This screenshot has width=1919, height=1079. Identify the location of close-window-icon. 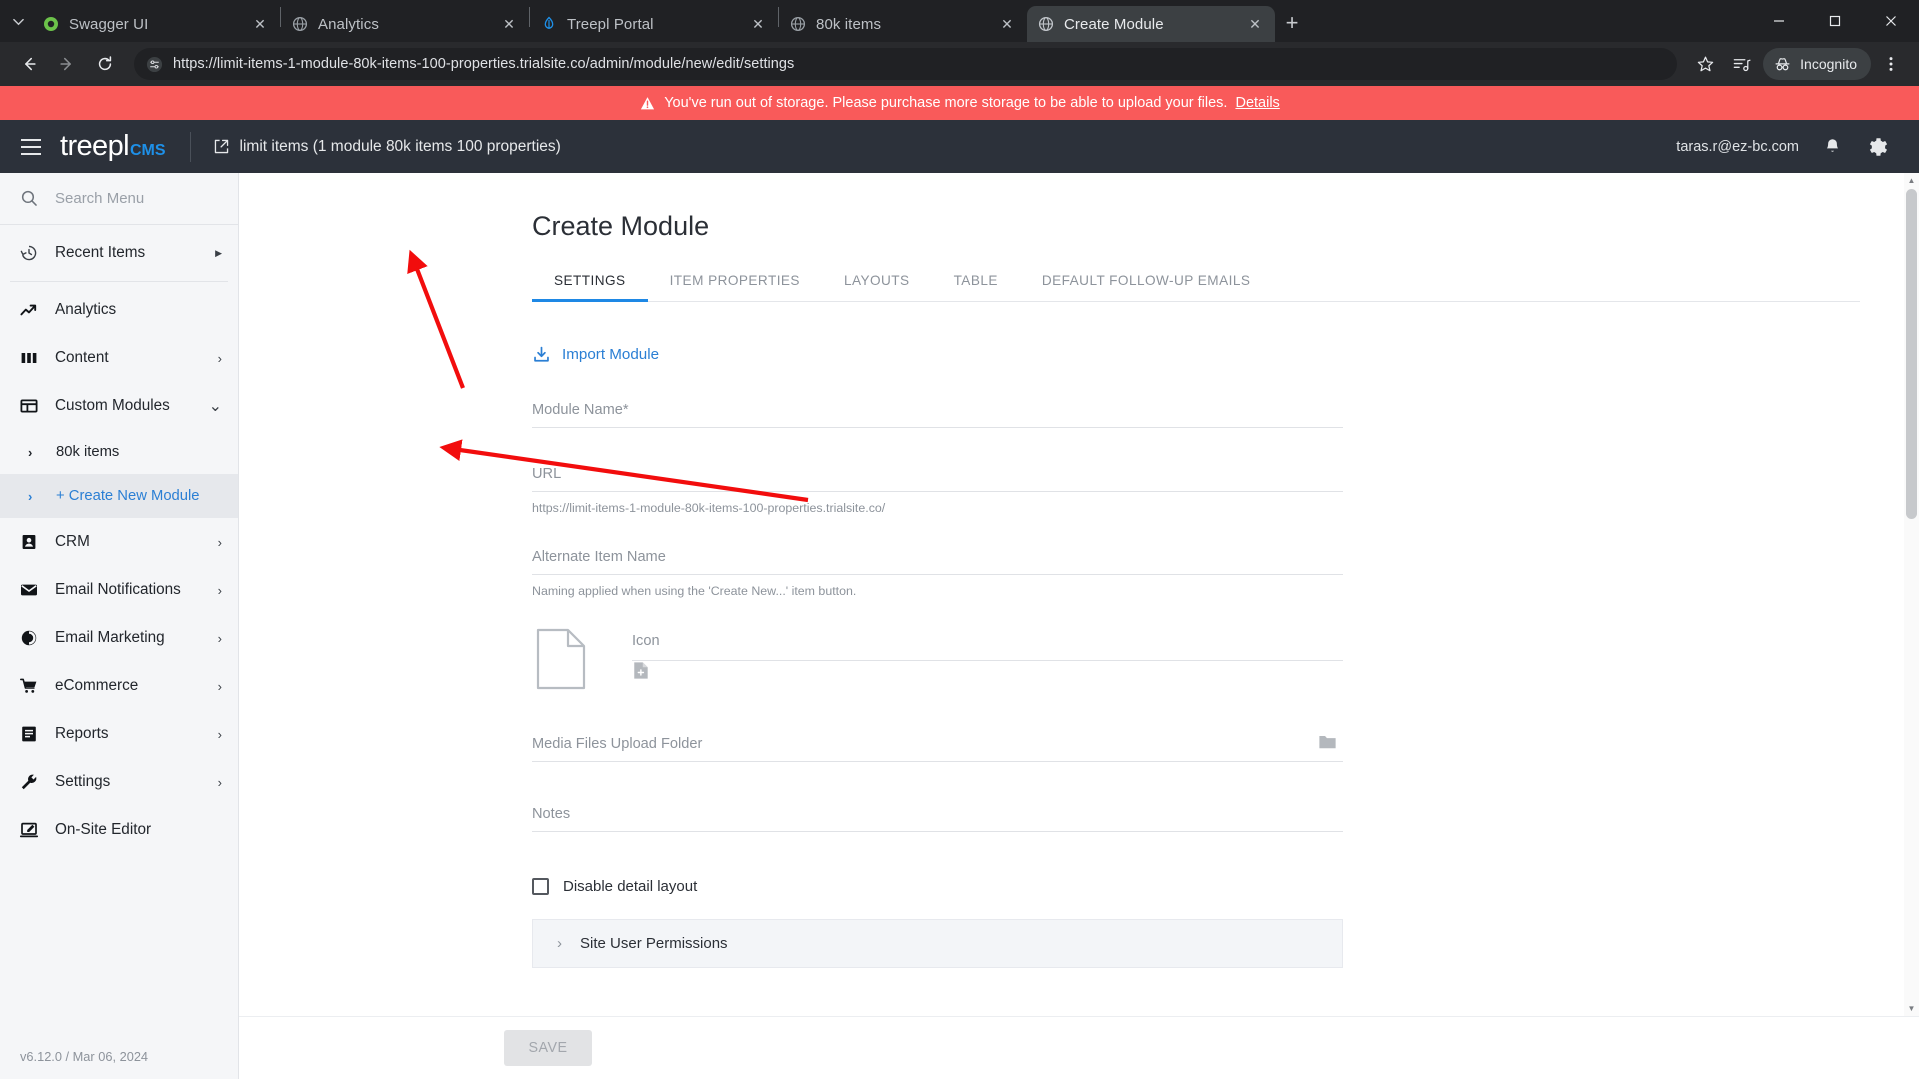
(1891, 21).